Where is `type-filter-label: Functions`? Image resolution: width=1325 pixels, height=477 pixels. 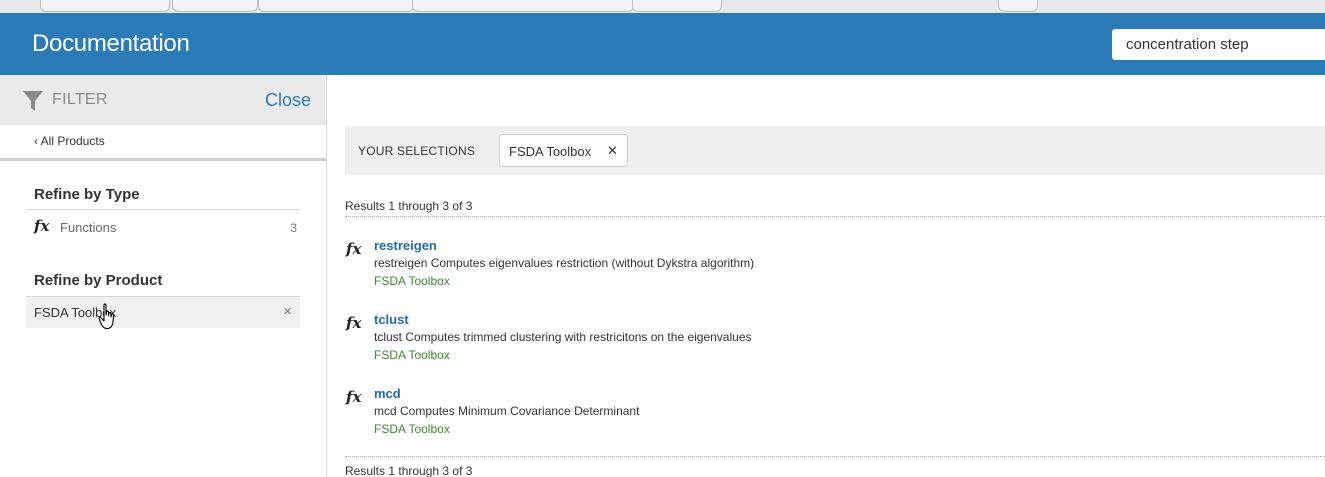
type-filter-label: Functions is located at coordinates (88, 227).